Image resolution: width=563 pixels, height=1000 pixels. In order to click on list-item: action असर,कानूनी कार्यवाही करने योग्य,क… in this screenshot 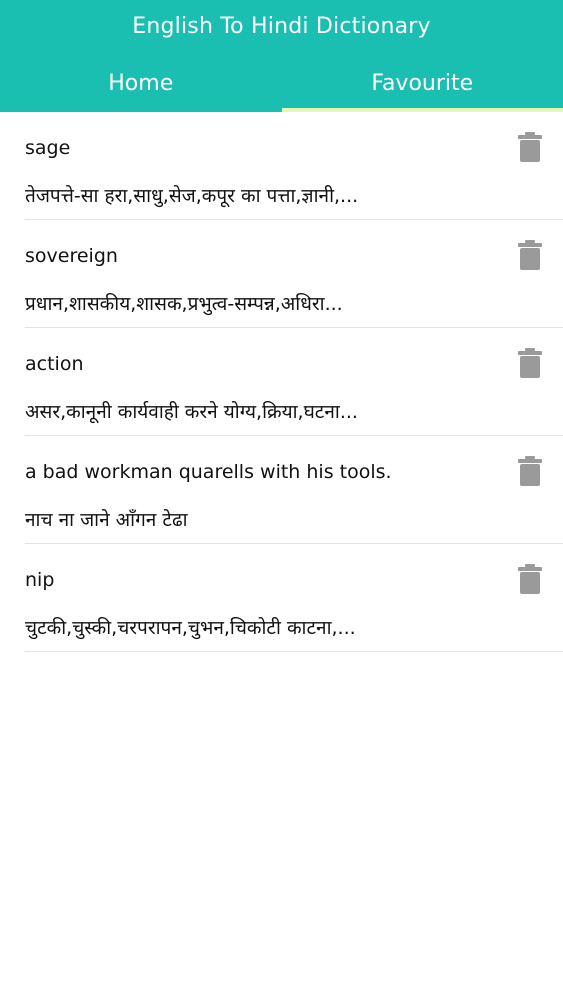, I will do `click(294, 382)`.